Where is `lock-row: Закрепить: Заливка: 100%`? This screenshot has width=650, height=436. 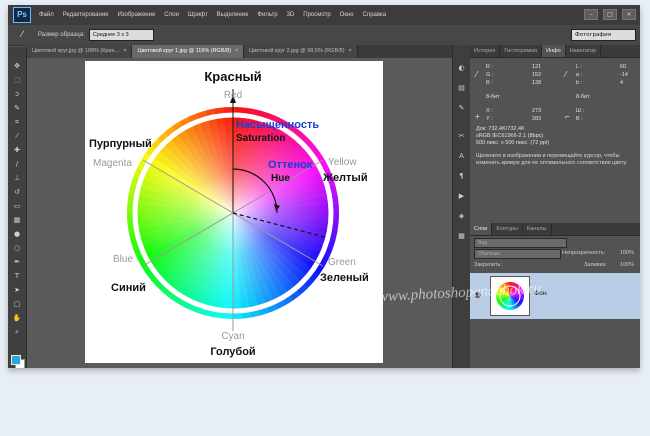 lock-row: Закрепить: Заливка: 100% is located at coordinates (555, 266).